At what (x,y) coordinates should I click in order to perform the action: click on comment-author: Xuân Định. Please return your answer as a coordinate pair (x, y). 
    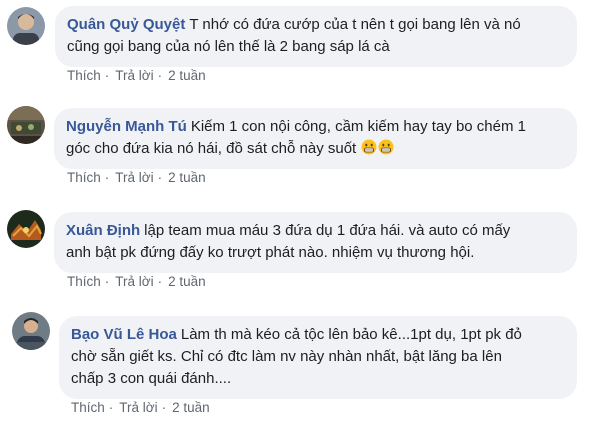
    Looking at the image, I should click on (103, 230).